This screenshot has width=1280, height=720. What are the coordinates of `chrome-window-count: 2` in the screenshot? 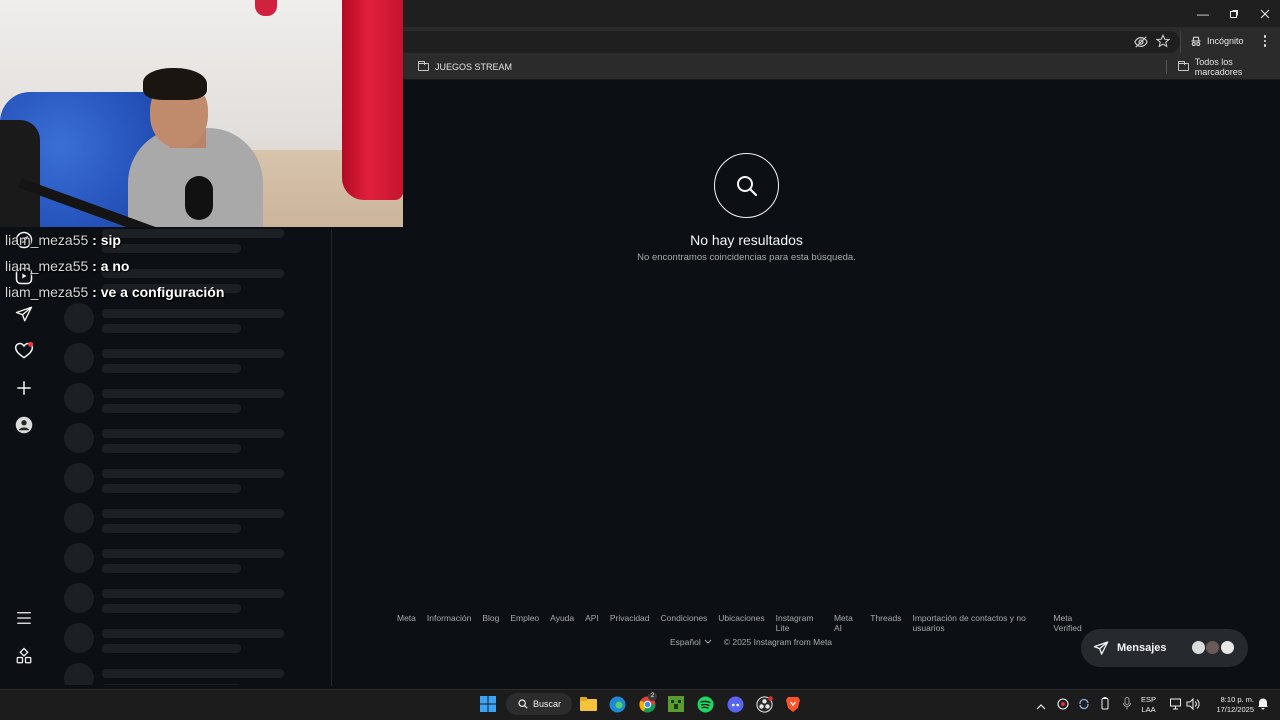 It's located at (652, 696).